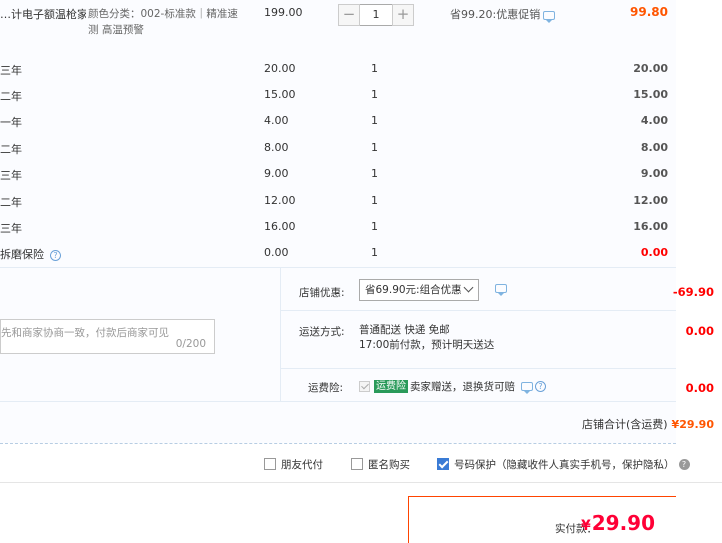  What do you see at coordinates (389, 464) in the screenshot?
I see `anonymous-label: 匿名购买` at bounding box center [389, 464].